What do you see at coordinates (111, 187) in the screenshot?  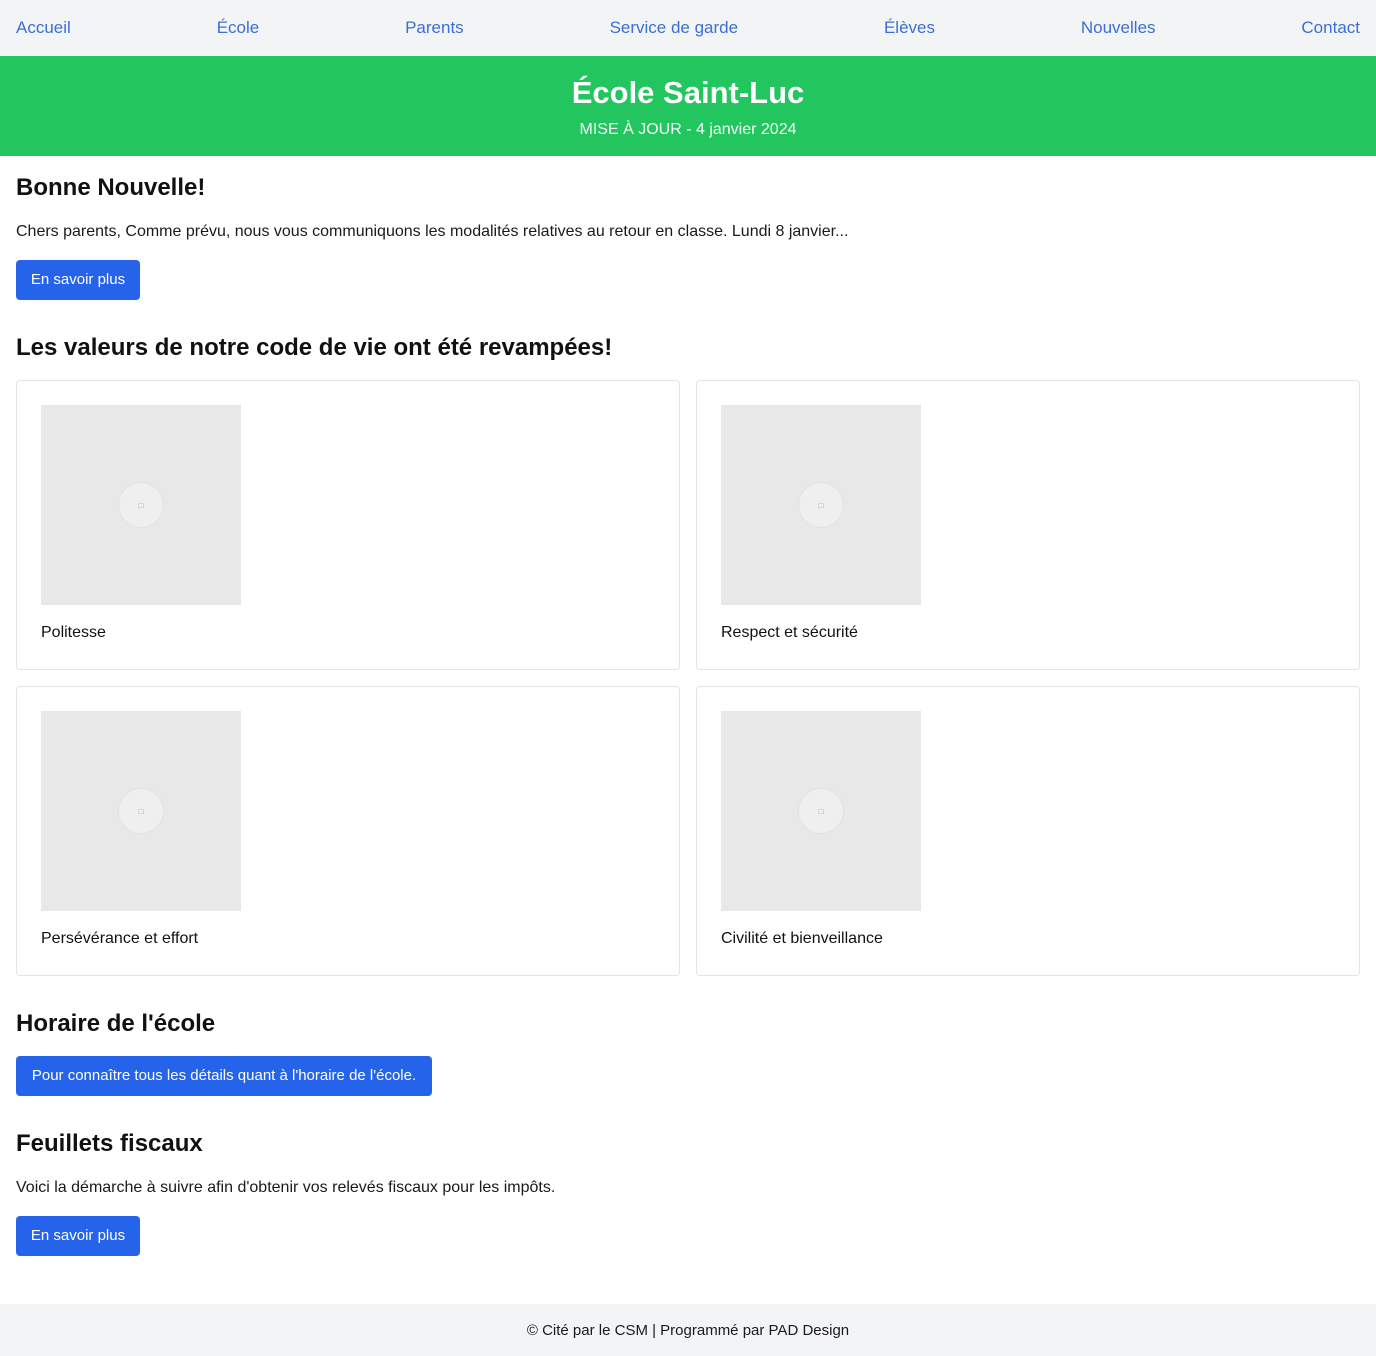 I see `news-heading: Bonne Nouvelle!` at bounding box center [111, 187].